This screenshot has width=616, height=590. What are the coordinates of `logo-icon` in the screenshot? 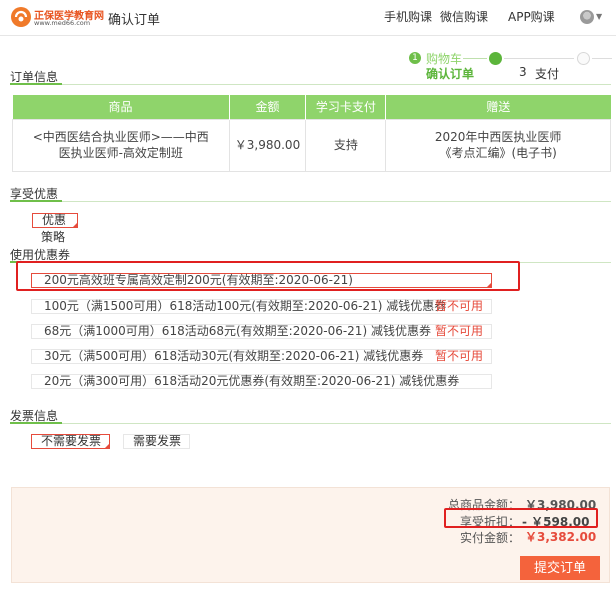 It's located at (21, 17).